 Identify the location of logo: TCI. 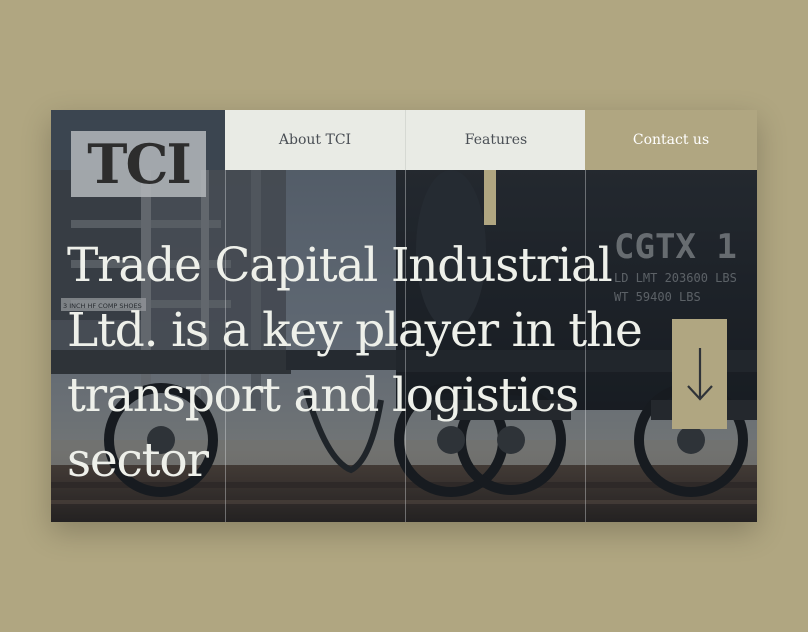
(138, 164).